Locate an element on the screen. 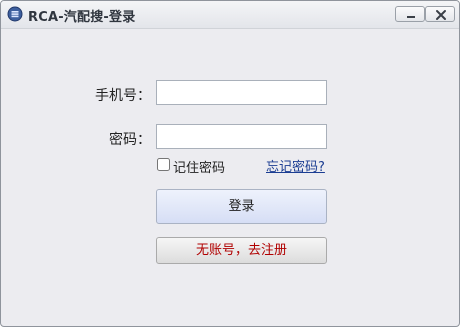 The height and width of the screenshot is (327, 460). register-button: 无账号，去注册 is located at coordinates (241, 250).